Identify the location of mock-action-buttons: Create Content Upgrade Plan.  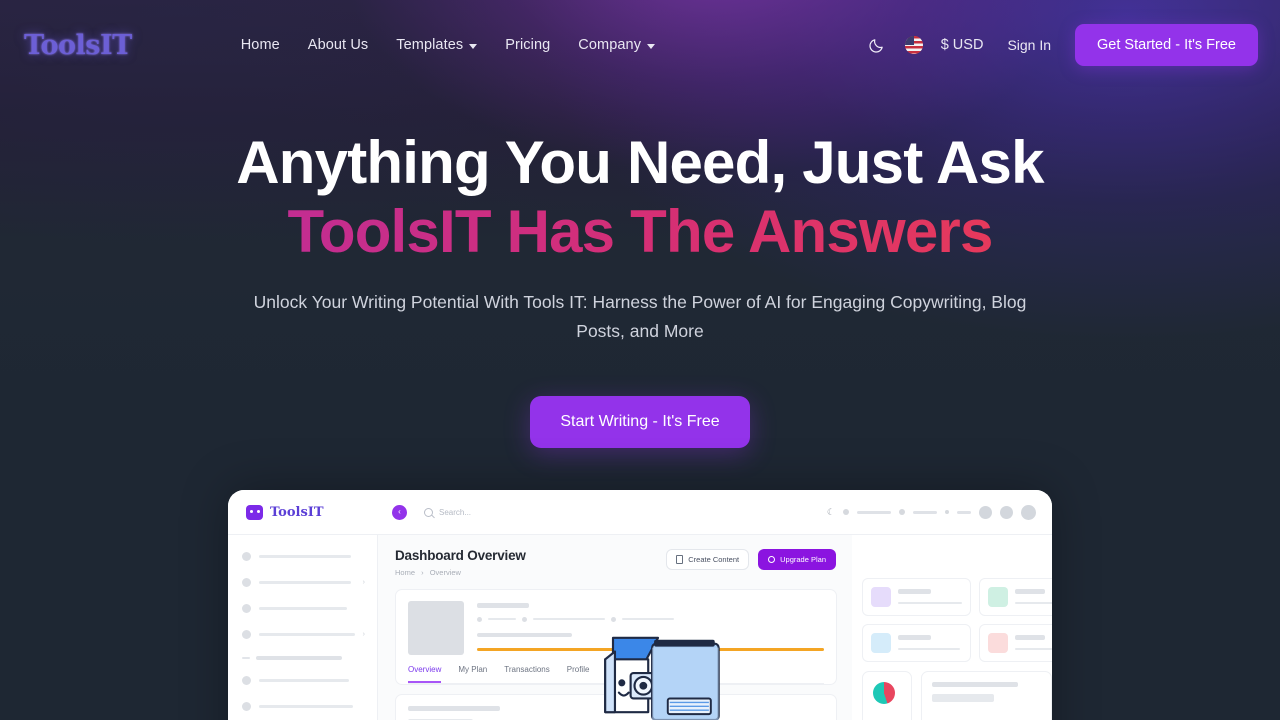
(751, 559).